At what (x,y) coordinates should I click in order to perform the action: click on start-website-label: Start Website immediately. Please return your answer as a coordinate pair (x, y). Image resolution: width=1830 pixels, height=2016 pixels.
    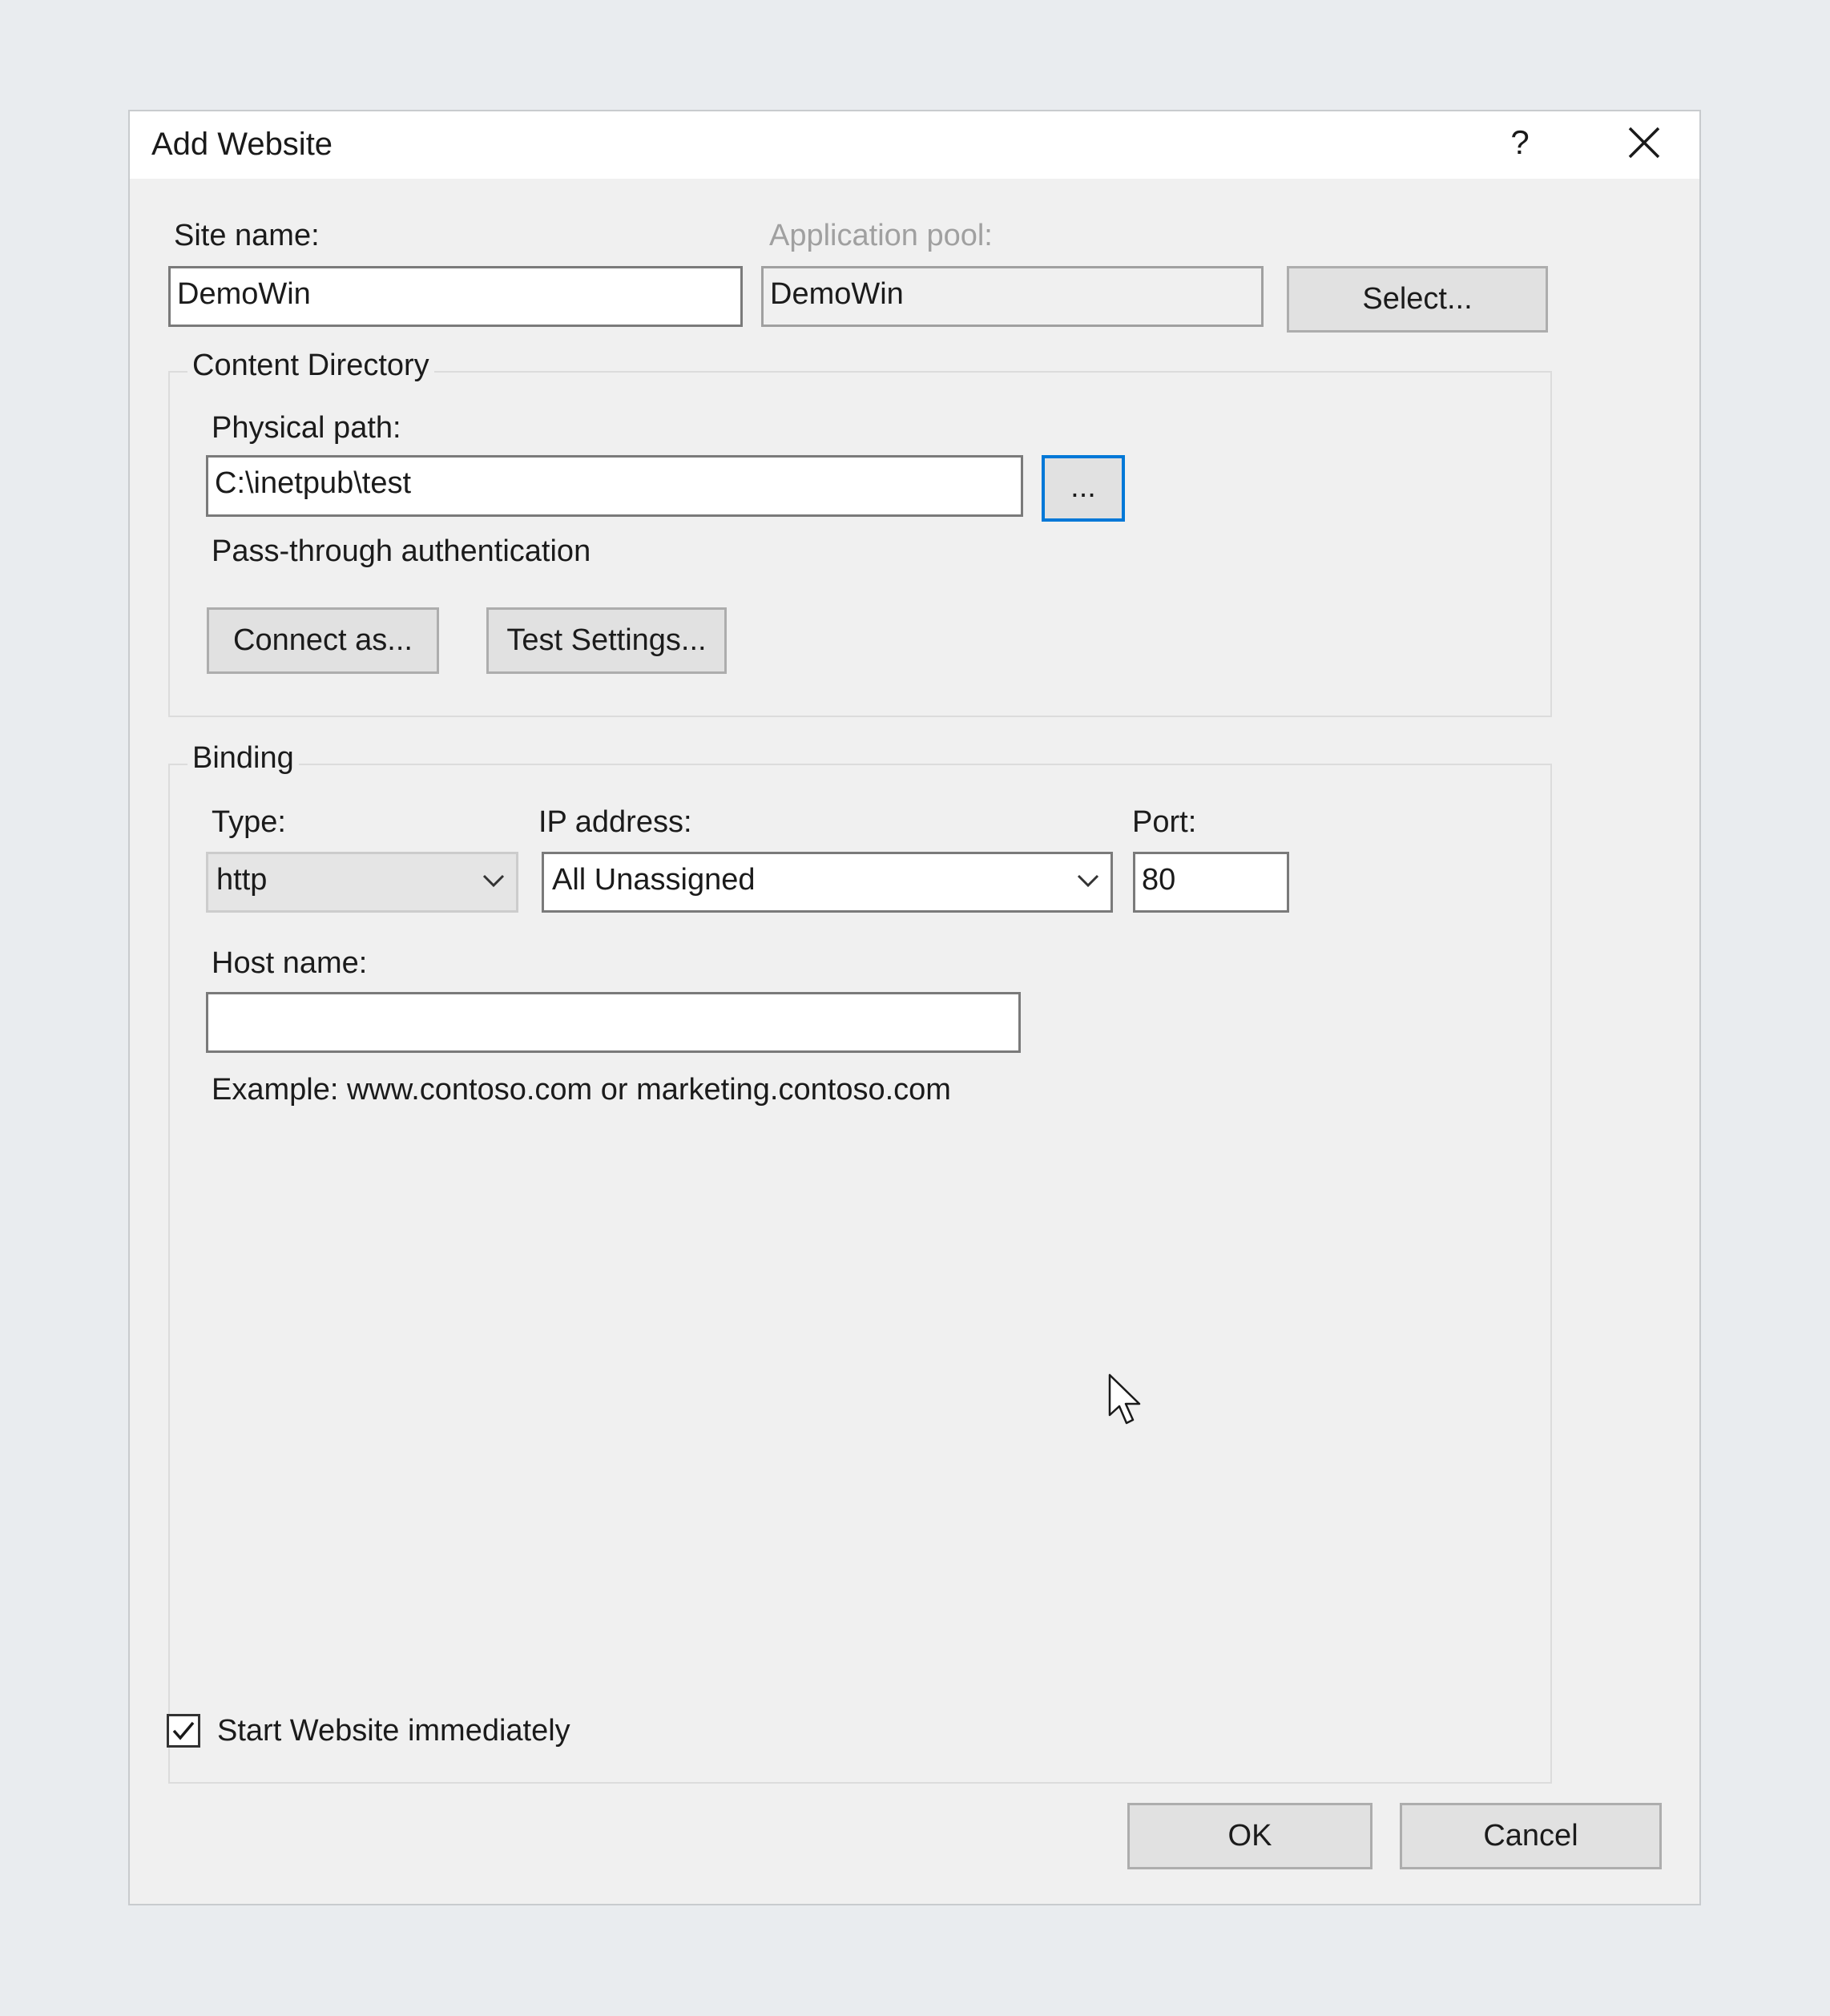
    Looking at the image, I should click on (394, 1731).